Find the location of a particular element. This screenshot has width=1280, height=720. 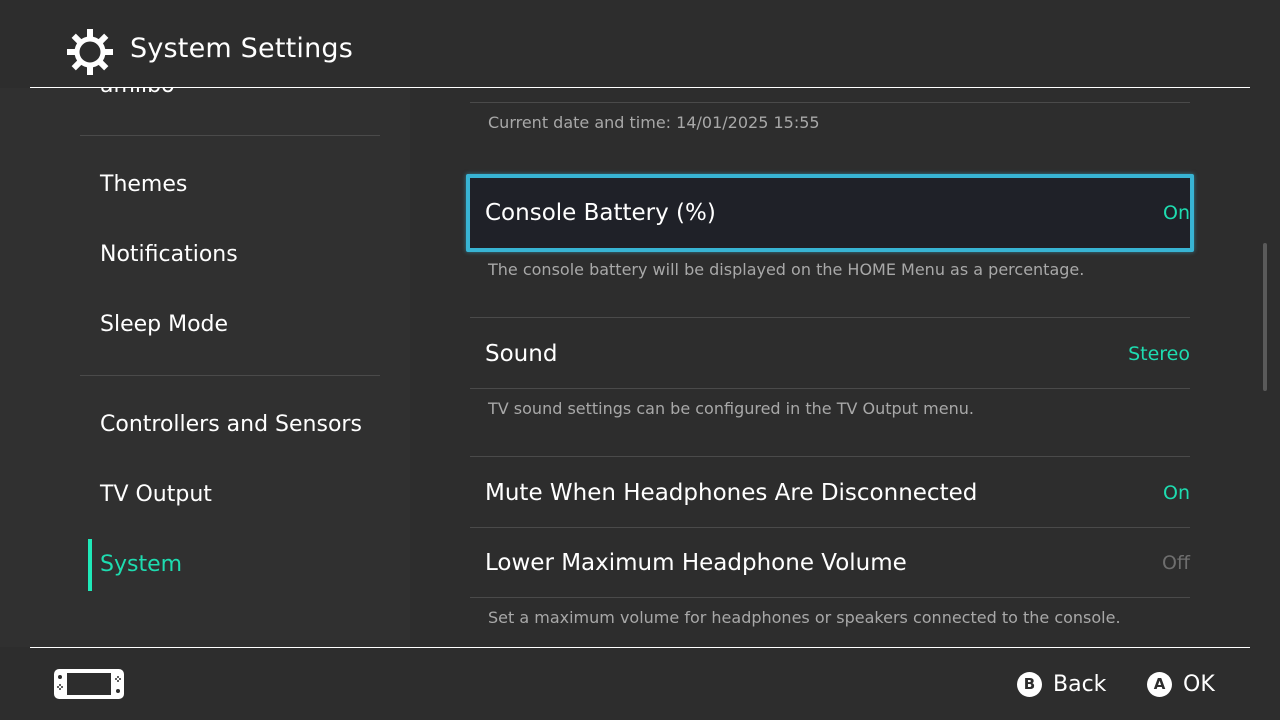

a-button-icon: A is located at coordinates (1159, 684).